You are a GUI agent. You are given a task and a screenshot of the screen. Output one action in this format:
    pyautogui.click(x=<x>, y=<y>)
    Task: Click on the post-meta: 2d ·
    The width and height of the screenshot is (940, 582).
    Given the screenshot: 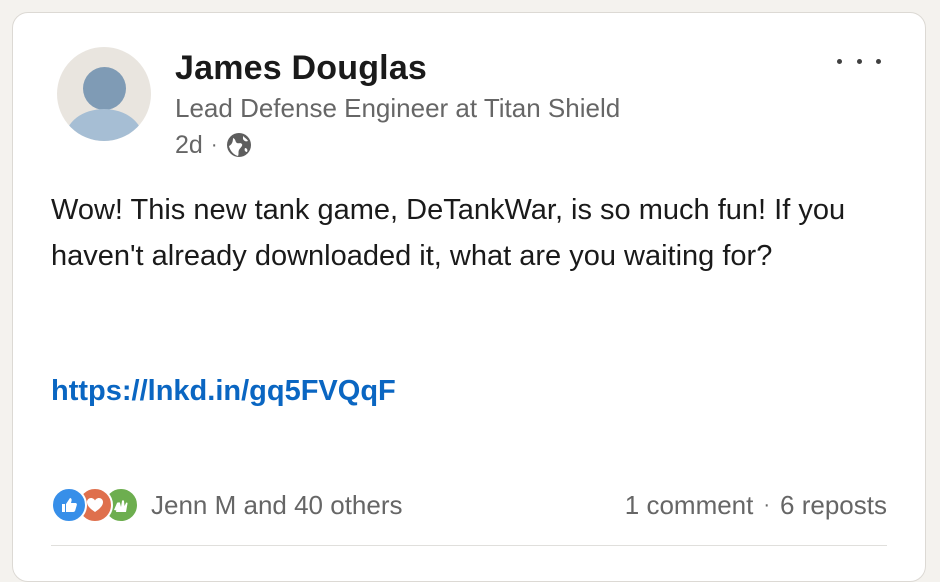 What is the action you would take?
    pyautogui.click(x=214, y=145)
    